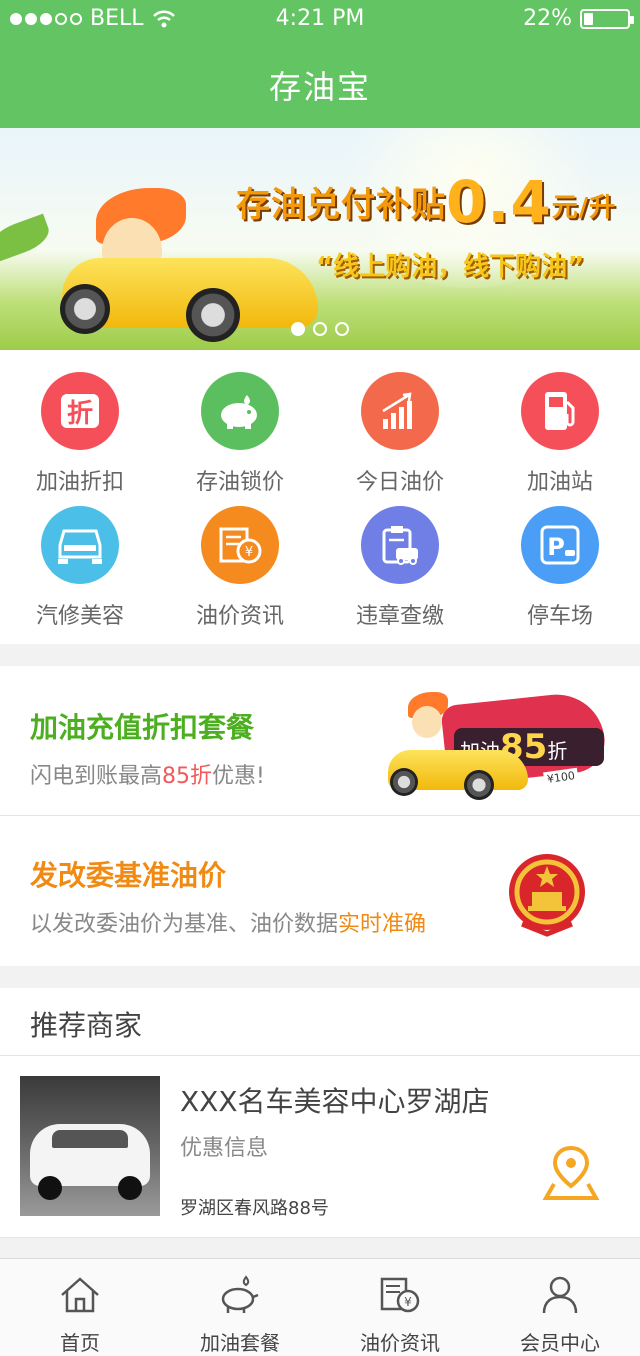 The image size is (640, 1356). What do you see at coordinates (559, 482) in the screenshot?
I see `menu-item-label: 加油站` at bounding box center [559, 482].